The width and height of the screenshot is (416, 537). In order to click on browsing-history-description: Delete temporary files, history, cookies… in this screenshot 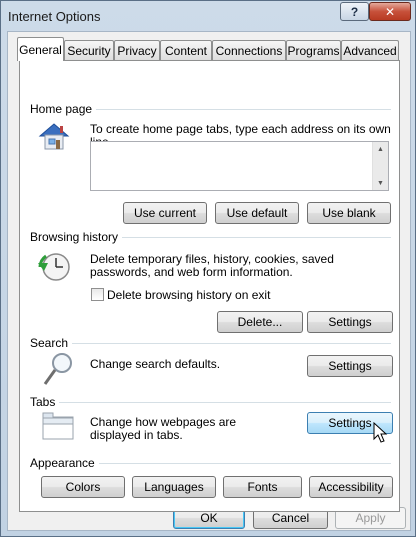, I will do `click(212, 265)`.